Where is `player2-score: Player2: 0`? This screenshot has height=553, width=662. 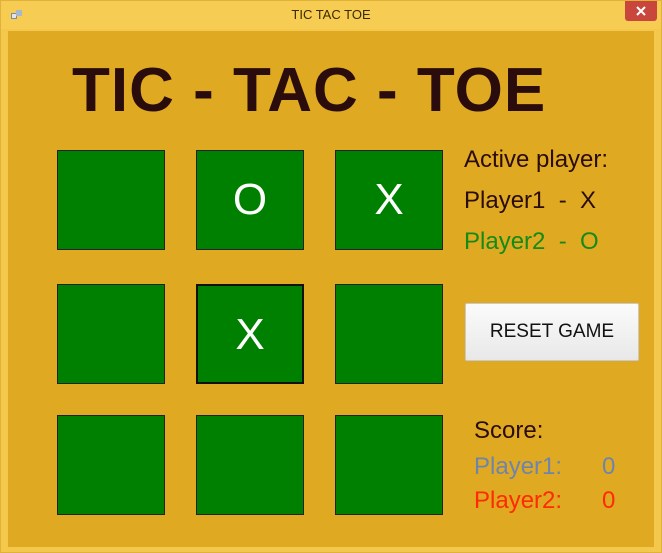
player2-score: Player2: 0 is located at coordinates (544, 501).